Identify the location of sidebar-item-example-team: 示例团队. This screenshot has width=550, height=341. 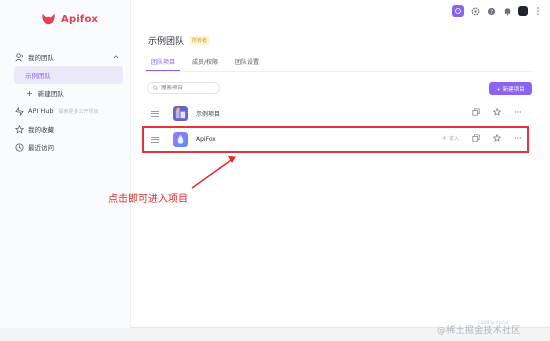
(68, 75).